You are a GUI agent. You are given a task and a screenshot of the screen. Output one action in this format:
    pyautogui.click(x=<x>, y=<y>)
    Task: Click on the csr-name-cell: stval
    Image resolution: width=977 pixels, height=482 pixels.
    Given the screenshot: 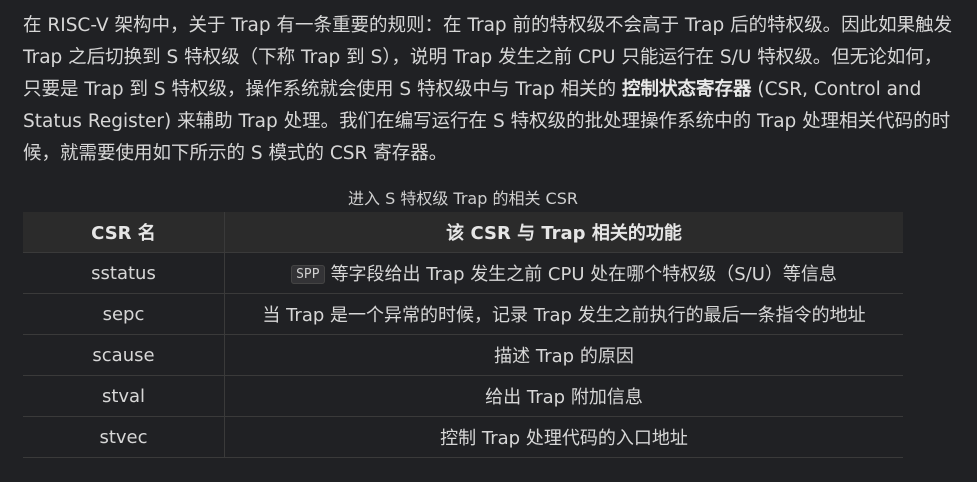 What is the action you would take?
    pyautogui.click(x=124, y=396)
    